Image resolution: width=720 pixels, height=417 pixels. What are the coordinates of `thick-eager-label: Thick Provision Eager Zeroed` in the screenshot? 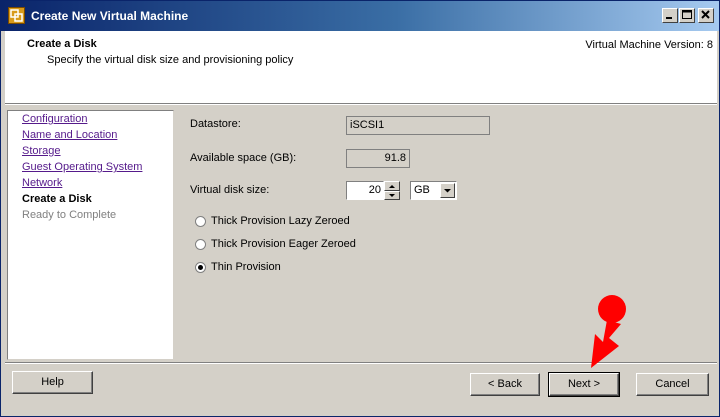 It's located at (283, 244).